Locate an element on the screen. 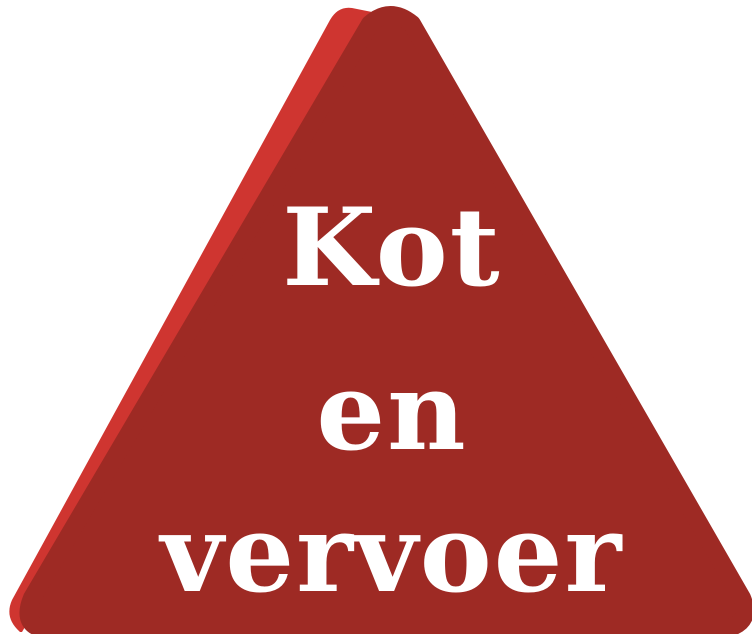 The height and width of the screenshot is (634, 752). sign-text-line-1: Kot is located at coordinates (392, 248).